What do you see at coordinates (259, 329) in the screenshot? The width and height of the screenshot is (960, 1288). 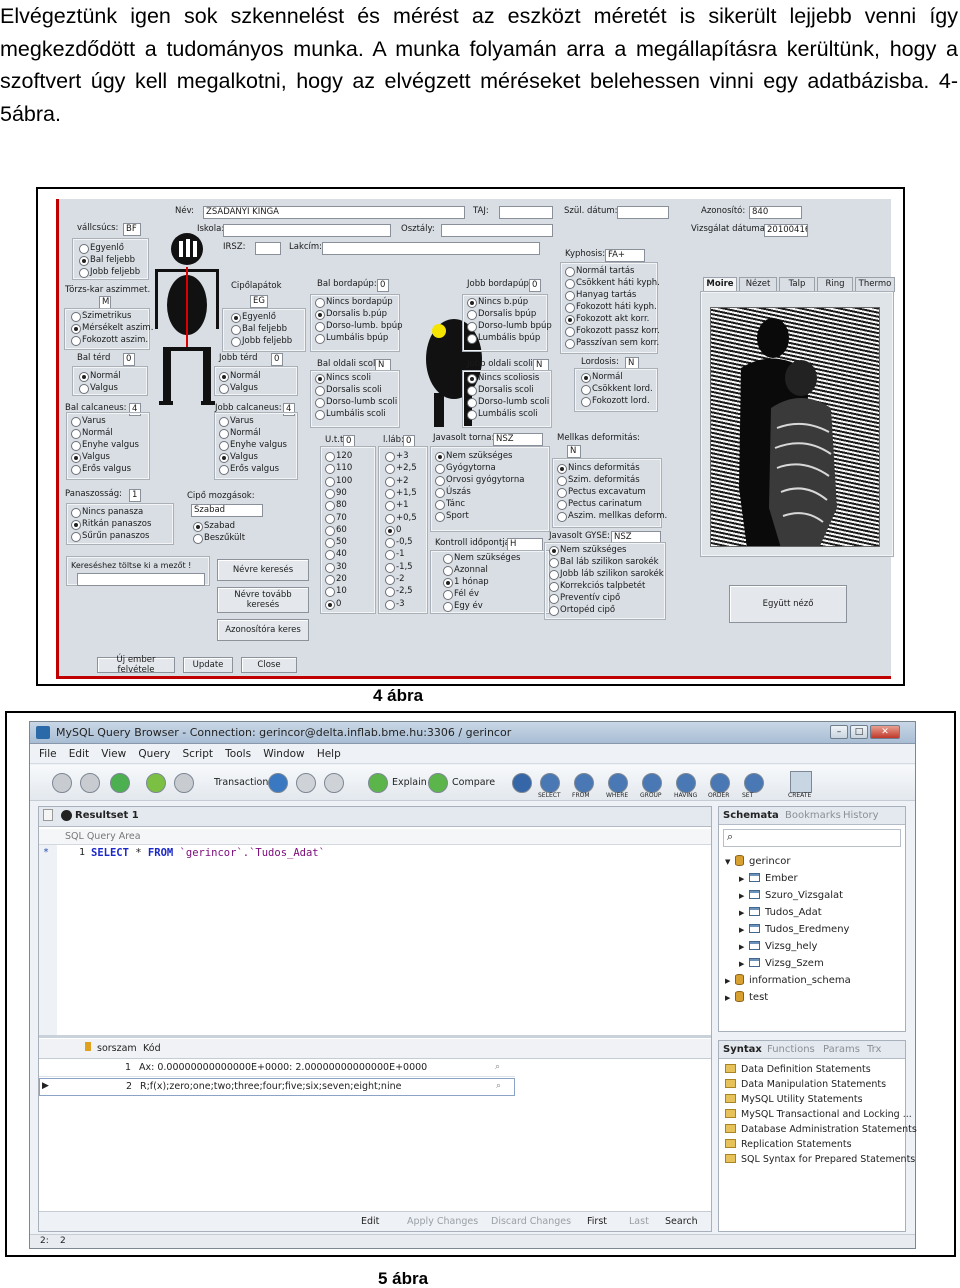 I see `cipo-opt: Bal feljebb` at bounding box center [259, 329].